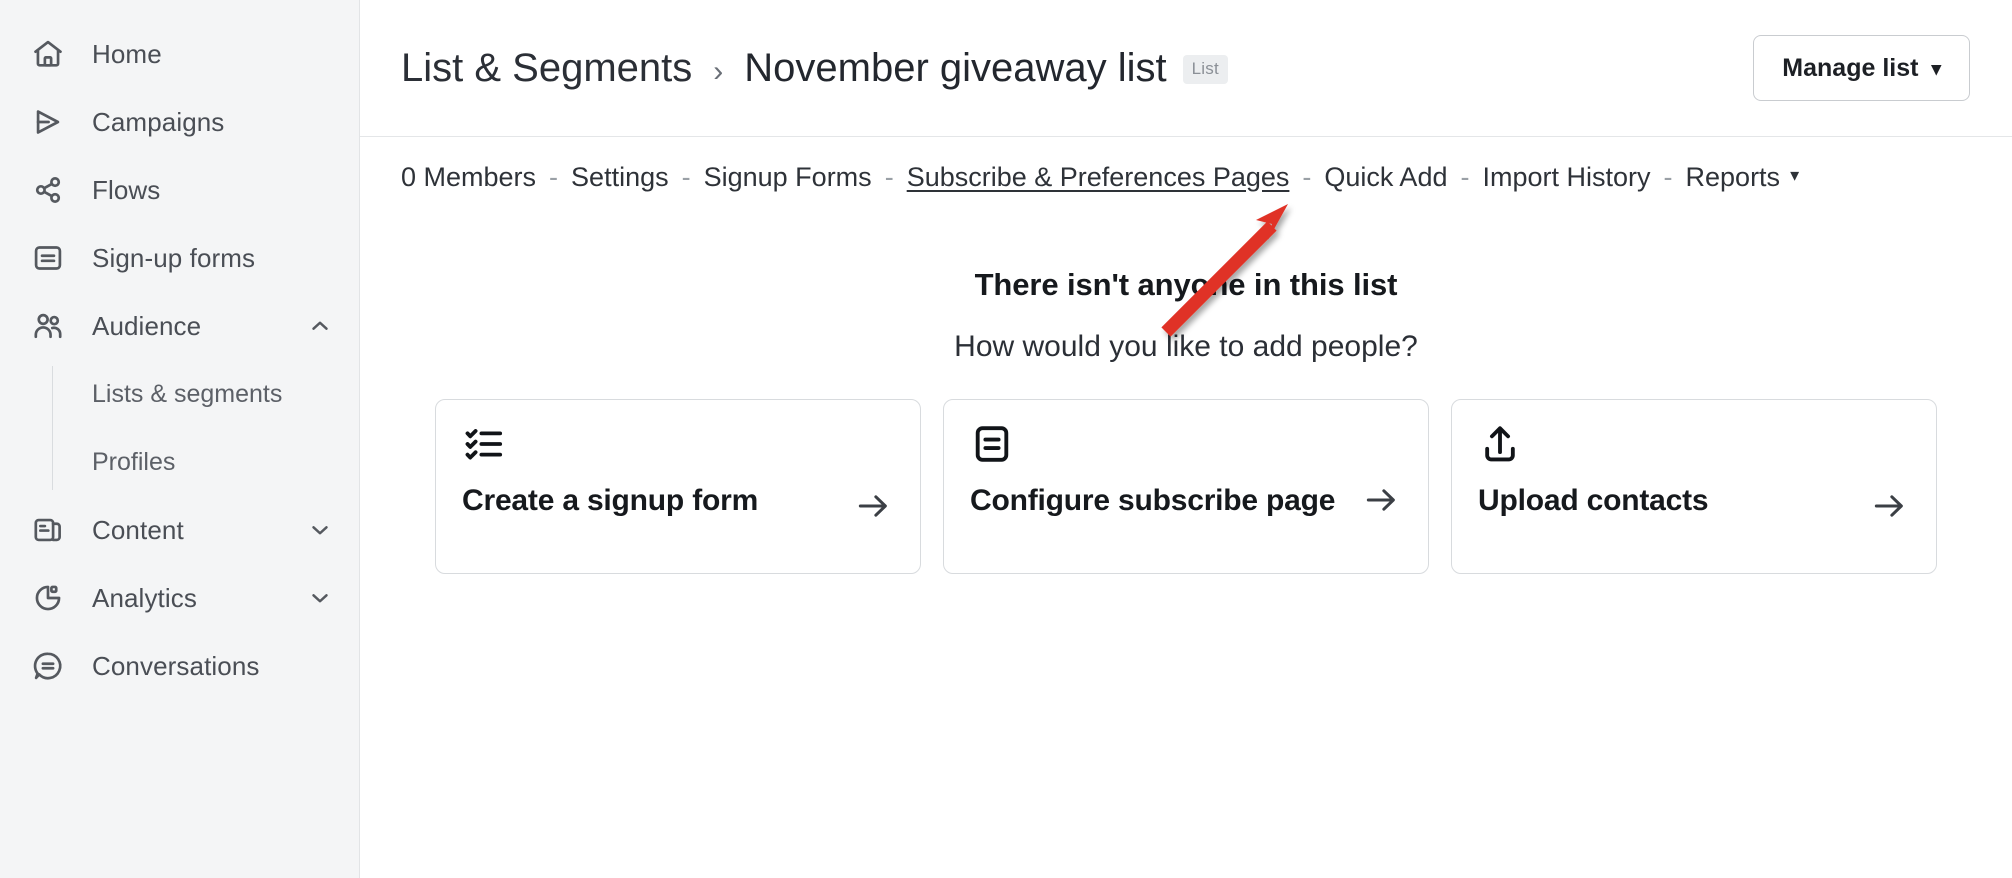 The image size is (2012, 878). Describe the element at coordinates (174, 257) in the screenshot. I see `sidebar-item-label: Sign-up forms` at that location.